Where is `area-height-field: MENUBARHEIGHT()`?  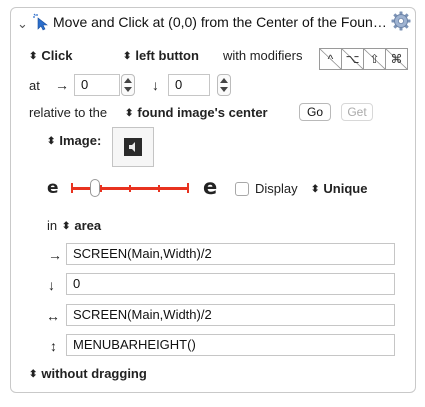 area-height-field: MENUBARHEIGHT() is located at coordinates (230, 345).